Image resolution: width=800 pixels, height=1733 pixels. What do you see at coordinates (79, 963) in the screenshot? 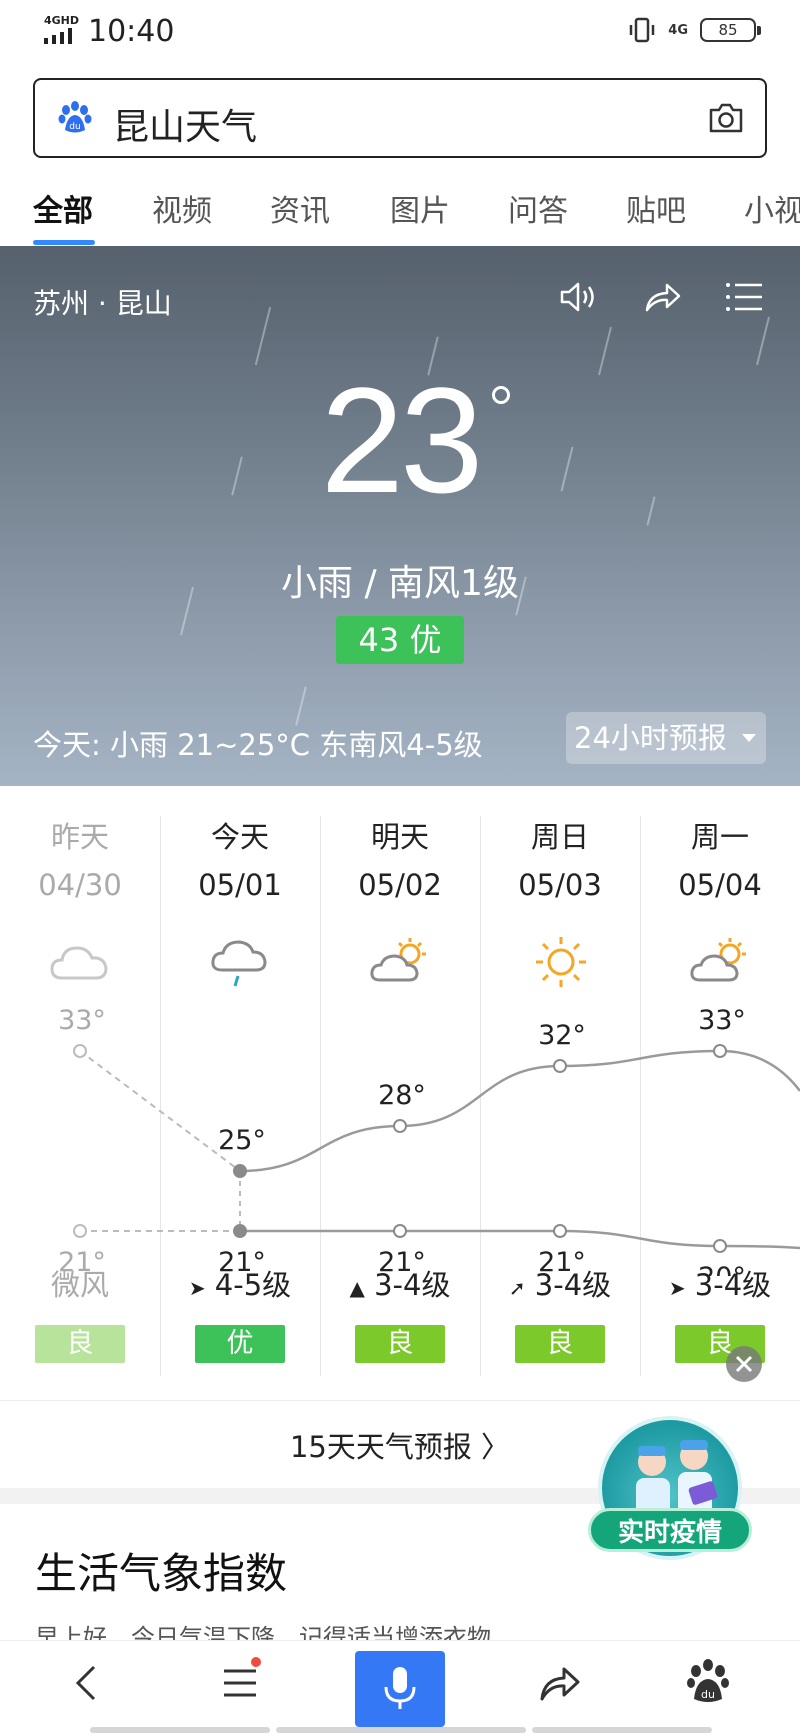
I see `cloudy-icon` at bounding box center [79, 963].